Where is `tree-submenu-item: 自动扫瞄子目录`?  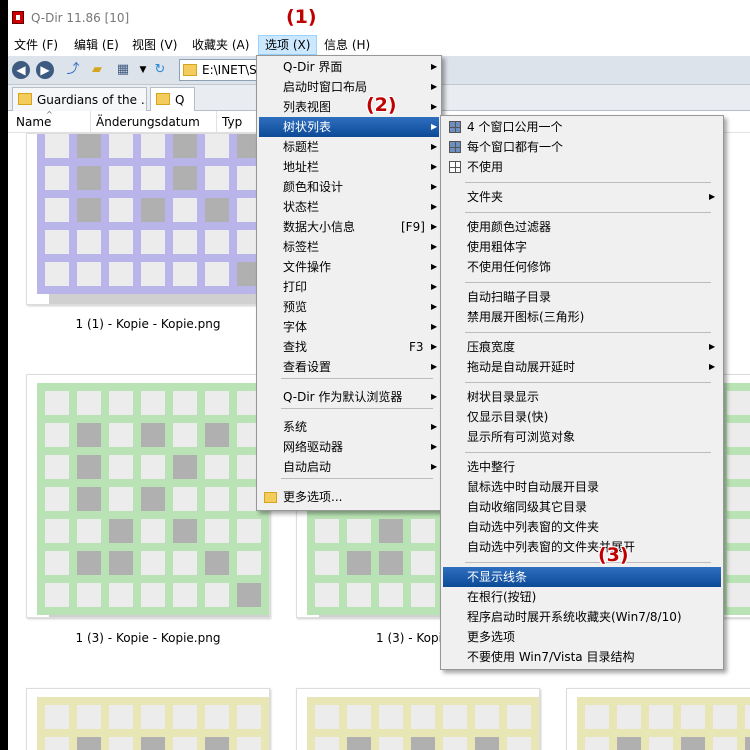
tree-submenu-item: 自动扫瞄子目录 is located at coordinates (582, 297).